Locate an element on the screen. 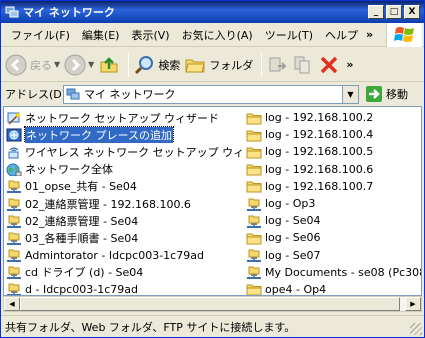  list-item-label: log - Se07 is located at coordinates (293, 255).